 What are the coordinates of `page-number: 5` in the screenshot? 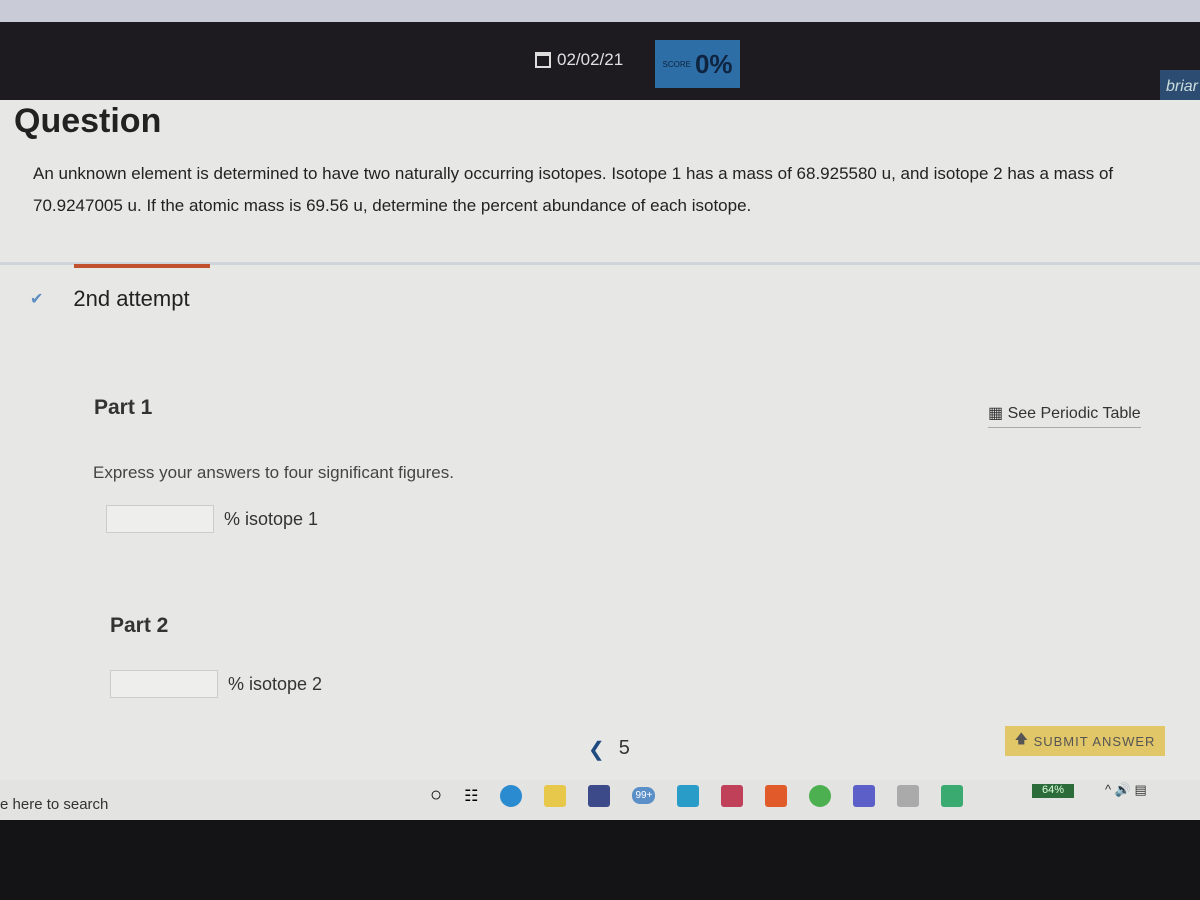 It's located at (624, 748).